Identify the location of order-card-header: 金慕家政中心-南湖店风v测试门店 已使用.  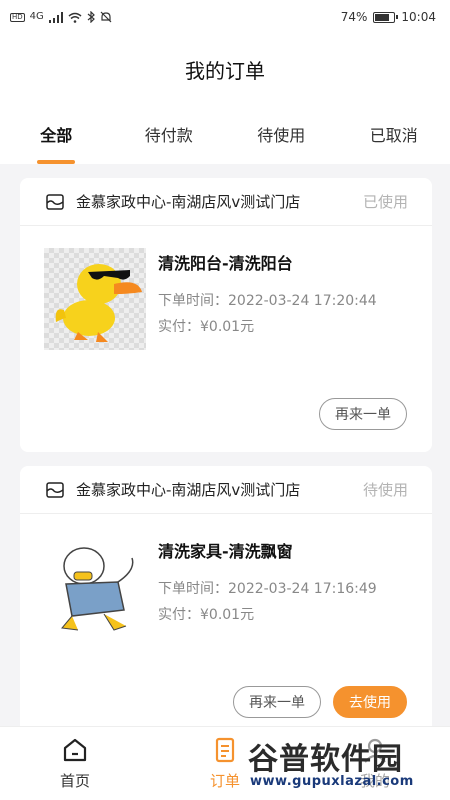
(226, 202).